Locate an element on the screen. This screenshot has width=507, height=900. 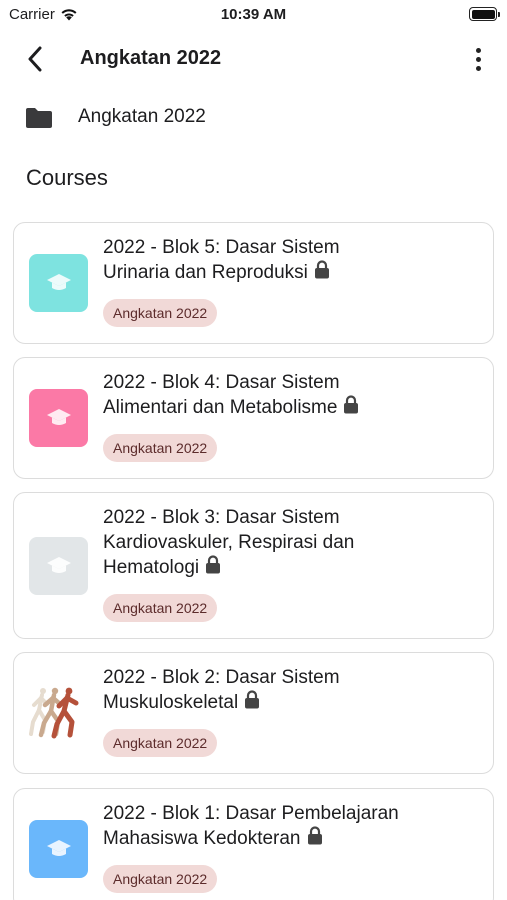
course-title-line: Hematologi is located at coordinates (151, 567).